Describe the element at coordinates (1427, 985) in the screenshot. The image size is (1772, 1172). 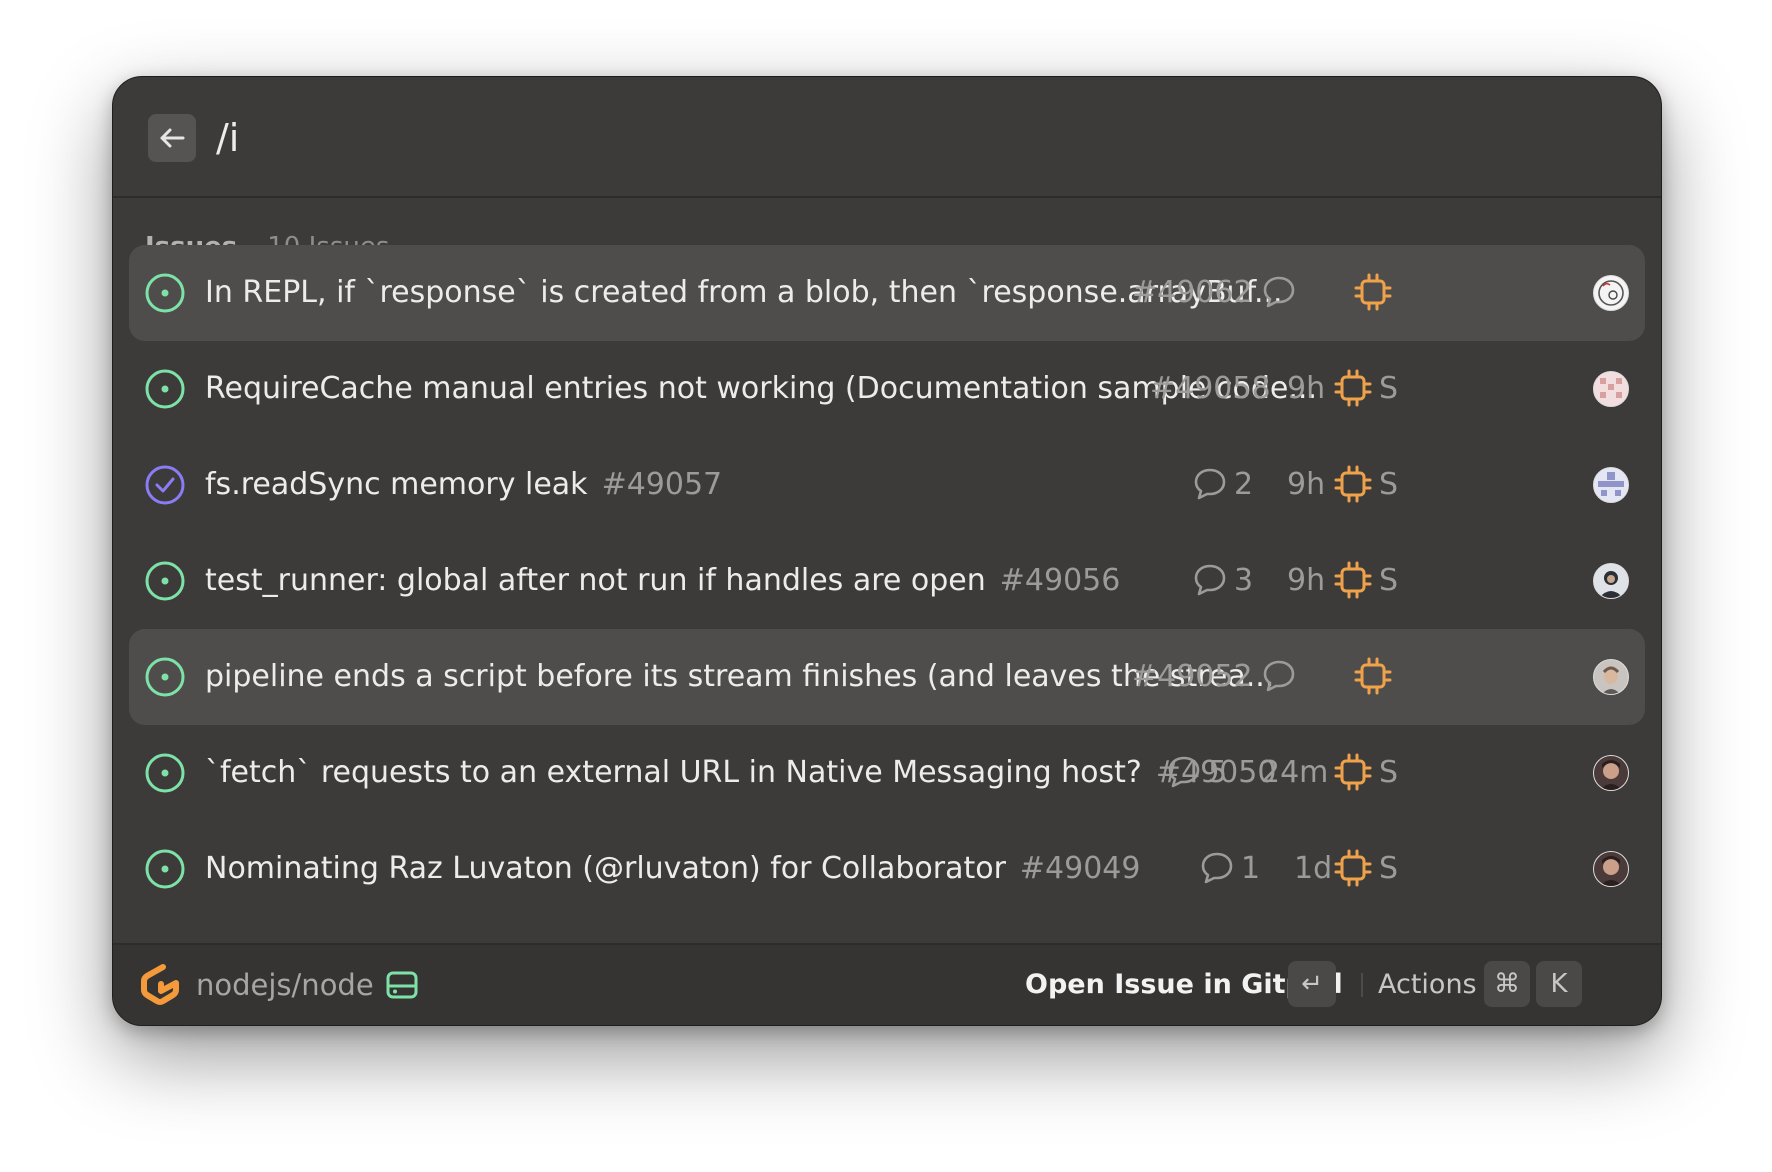
I see `actions-button: Actions` at that location.